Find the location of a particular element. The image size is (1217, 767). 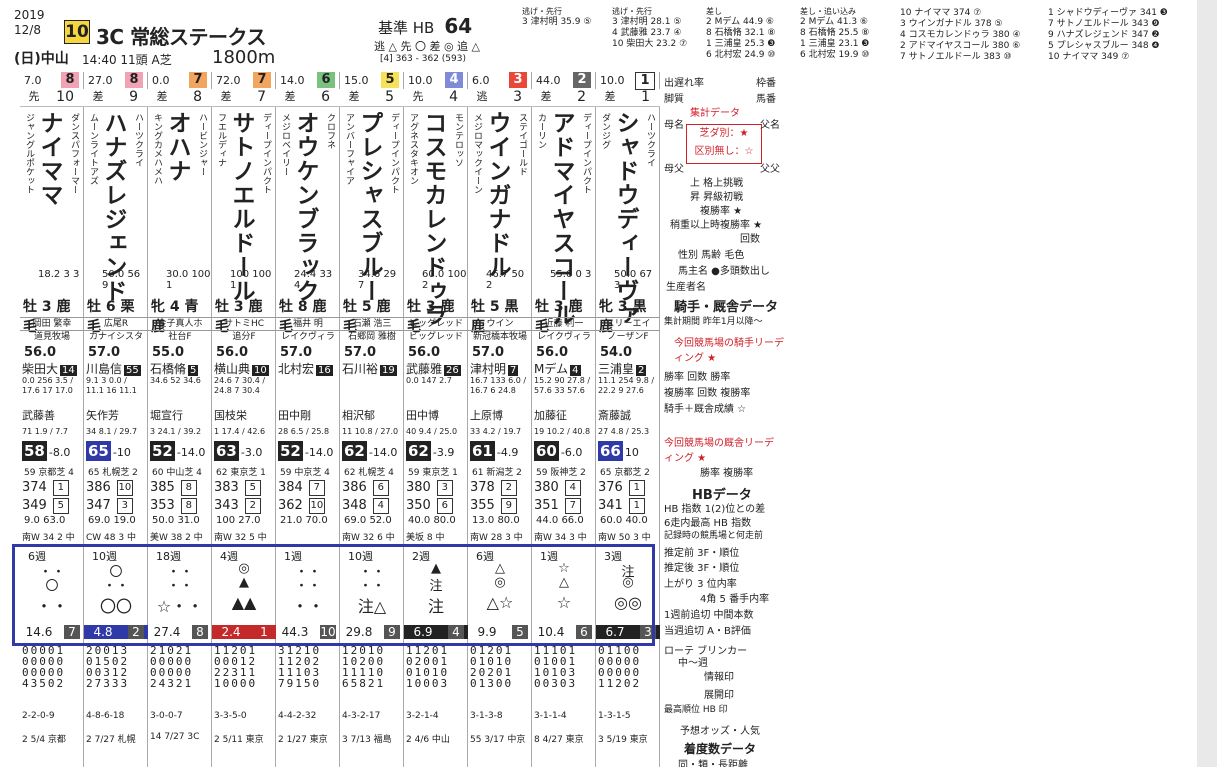

best-index-record: 62 東京芝 1 is located at coordinates (241, 473).